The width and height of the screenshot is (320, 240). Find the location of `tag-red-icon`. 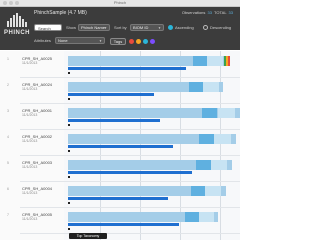

tag-red-icon is located at coordinates (131, 41).